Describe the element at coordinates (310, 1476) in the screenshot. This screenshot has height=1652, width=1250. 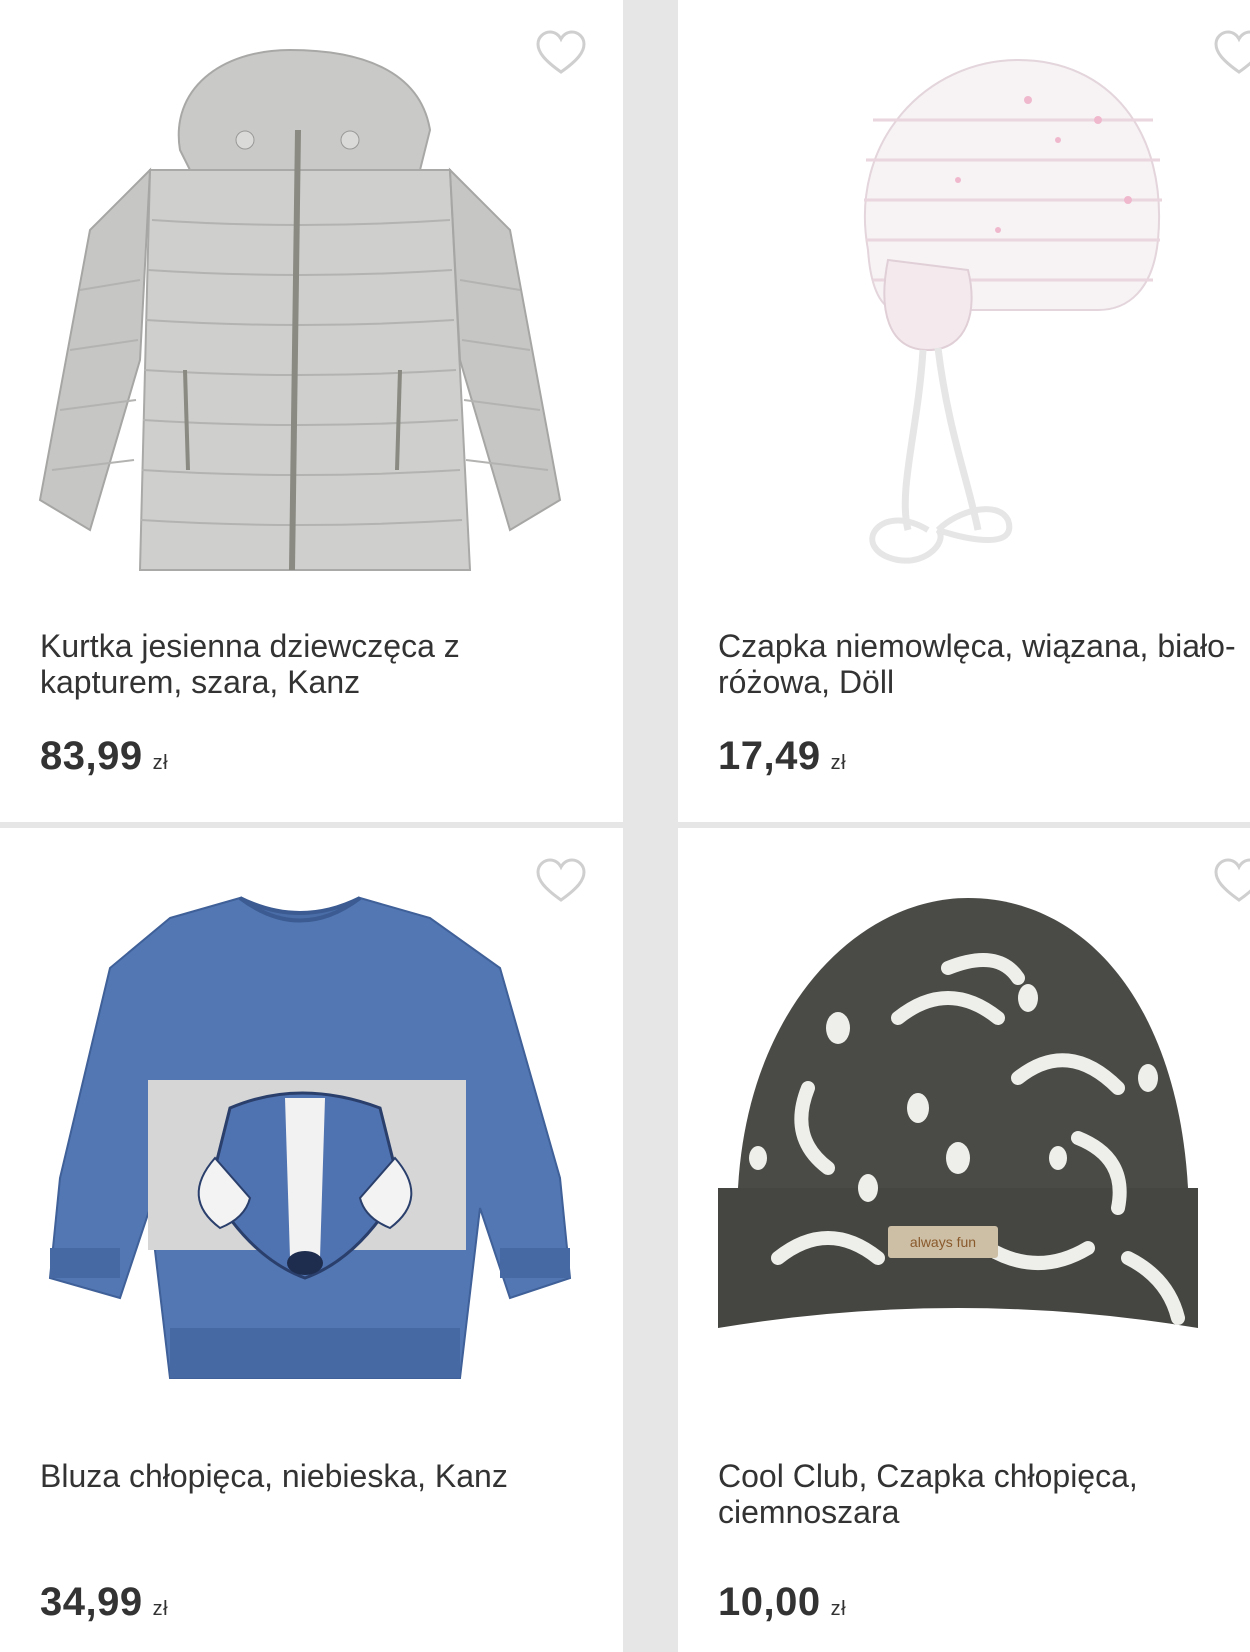
I see `product-title: Bluza chłopięca, niebieska, Kanz` at that location.